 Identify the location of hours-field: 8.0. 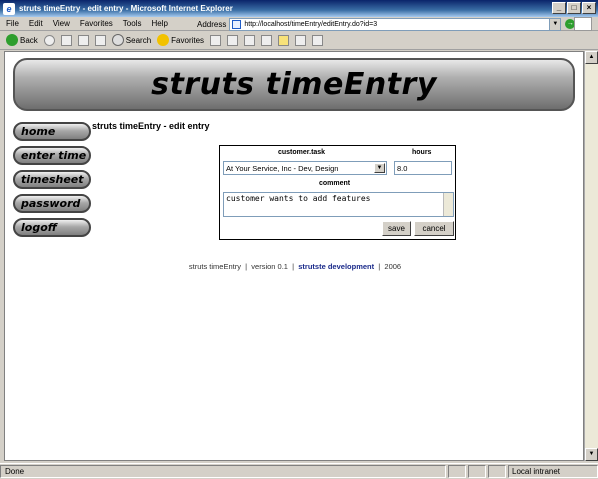
(423, 168).